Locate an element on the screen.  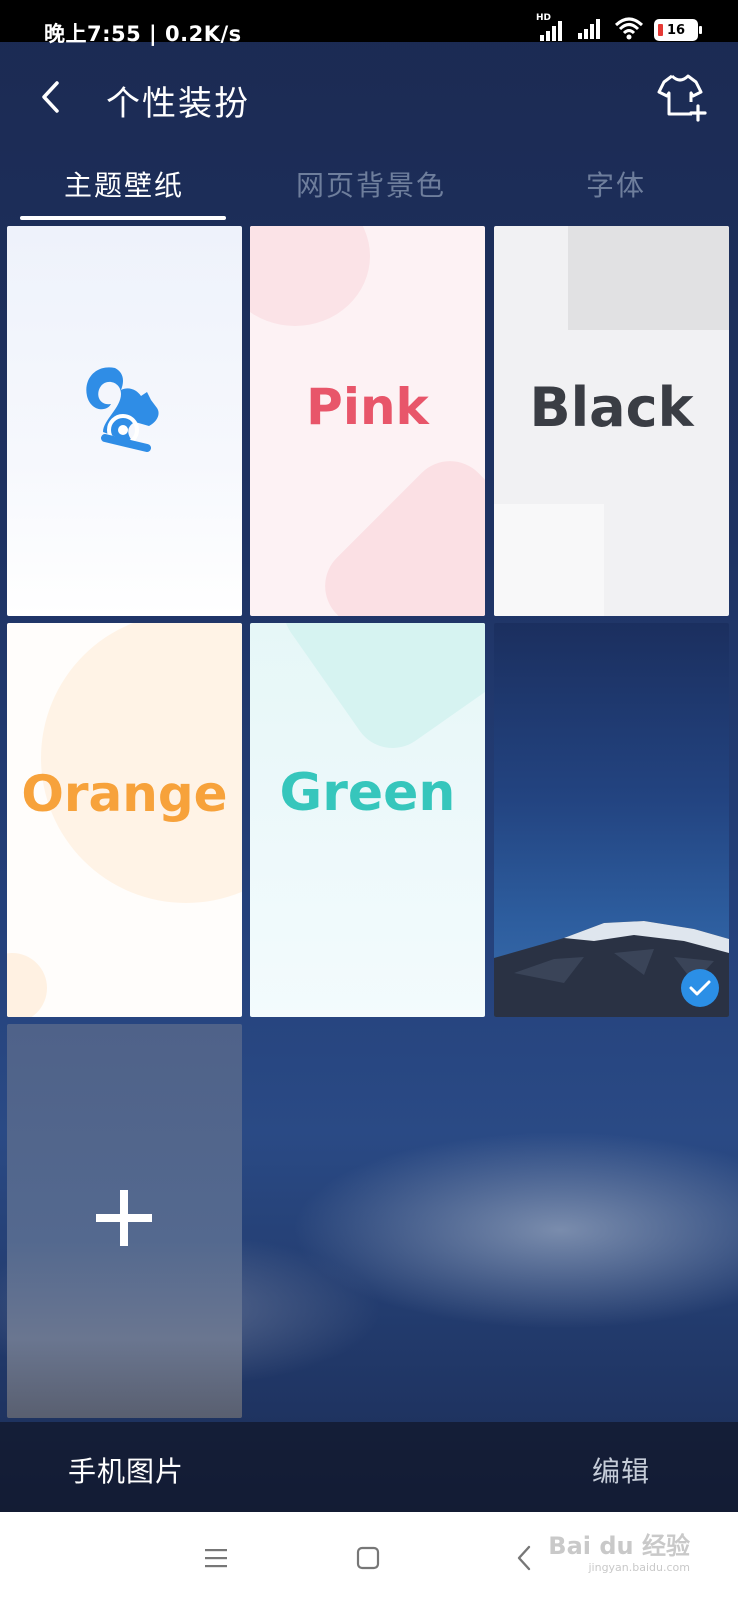
chevron-left-icon is located at coordinates (50, 97).